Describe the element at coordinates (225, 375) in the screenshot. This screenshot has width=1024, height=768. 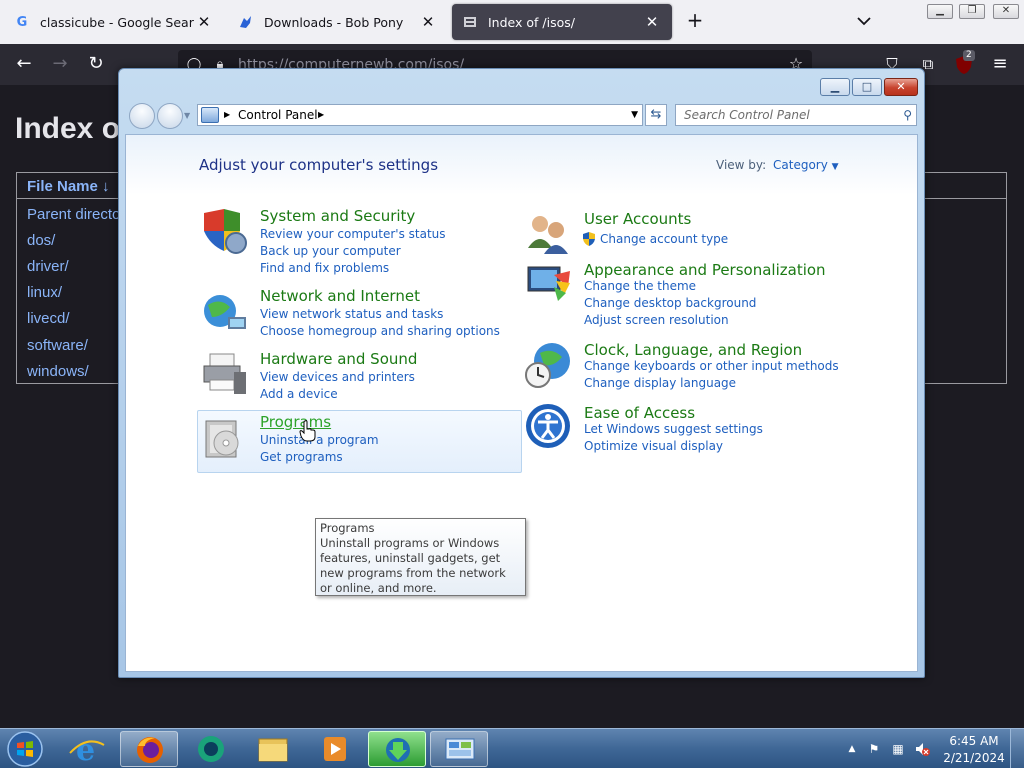
I see `printer-icon` at that location.